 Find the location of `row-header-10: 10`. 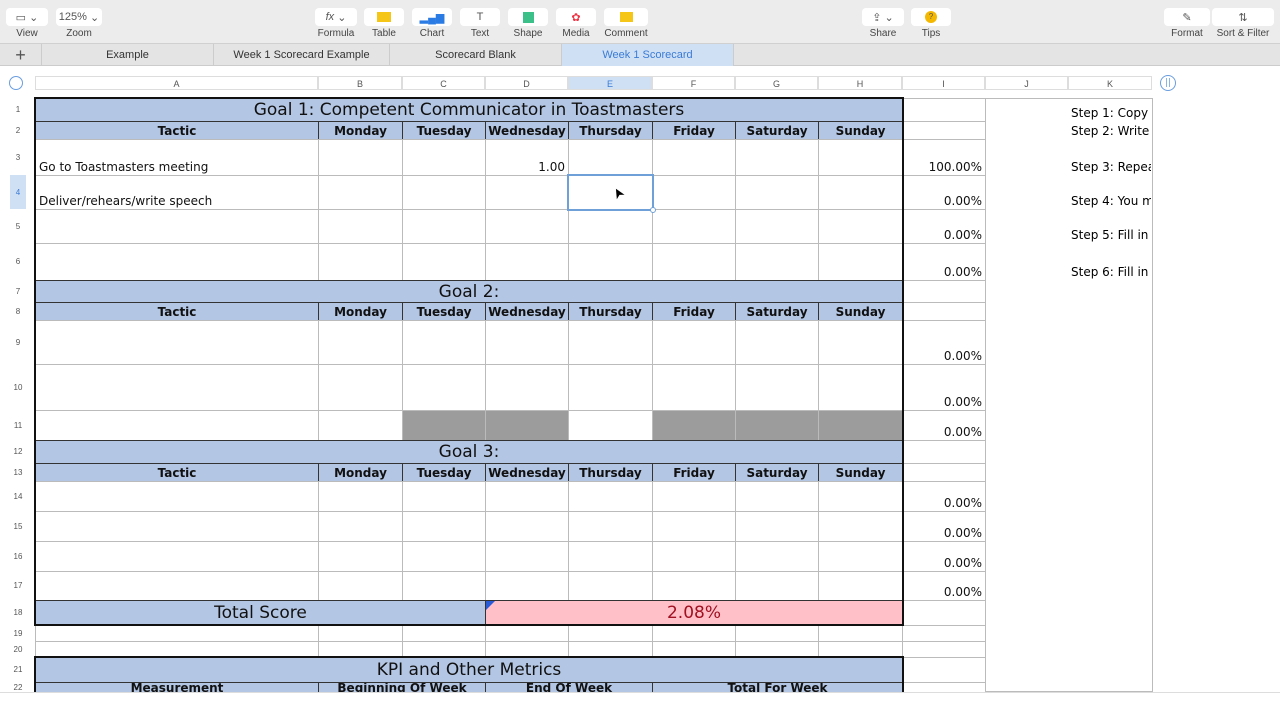

row-header-10: 10 is located at coordinates (18, 387).